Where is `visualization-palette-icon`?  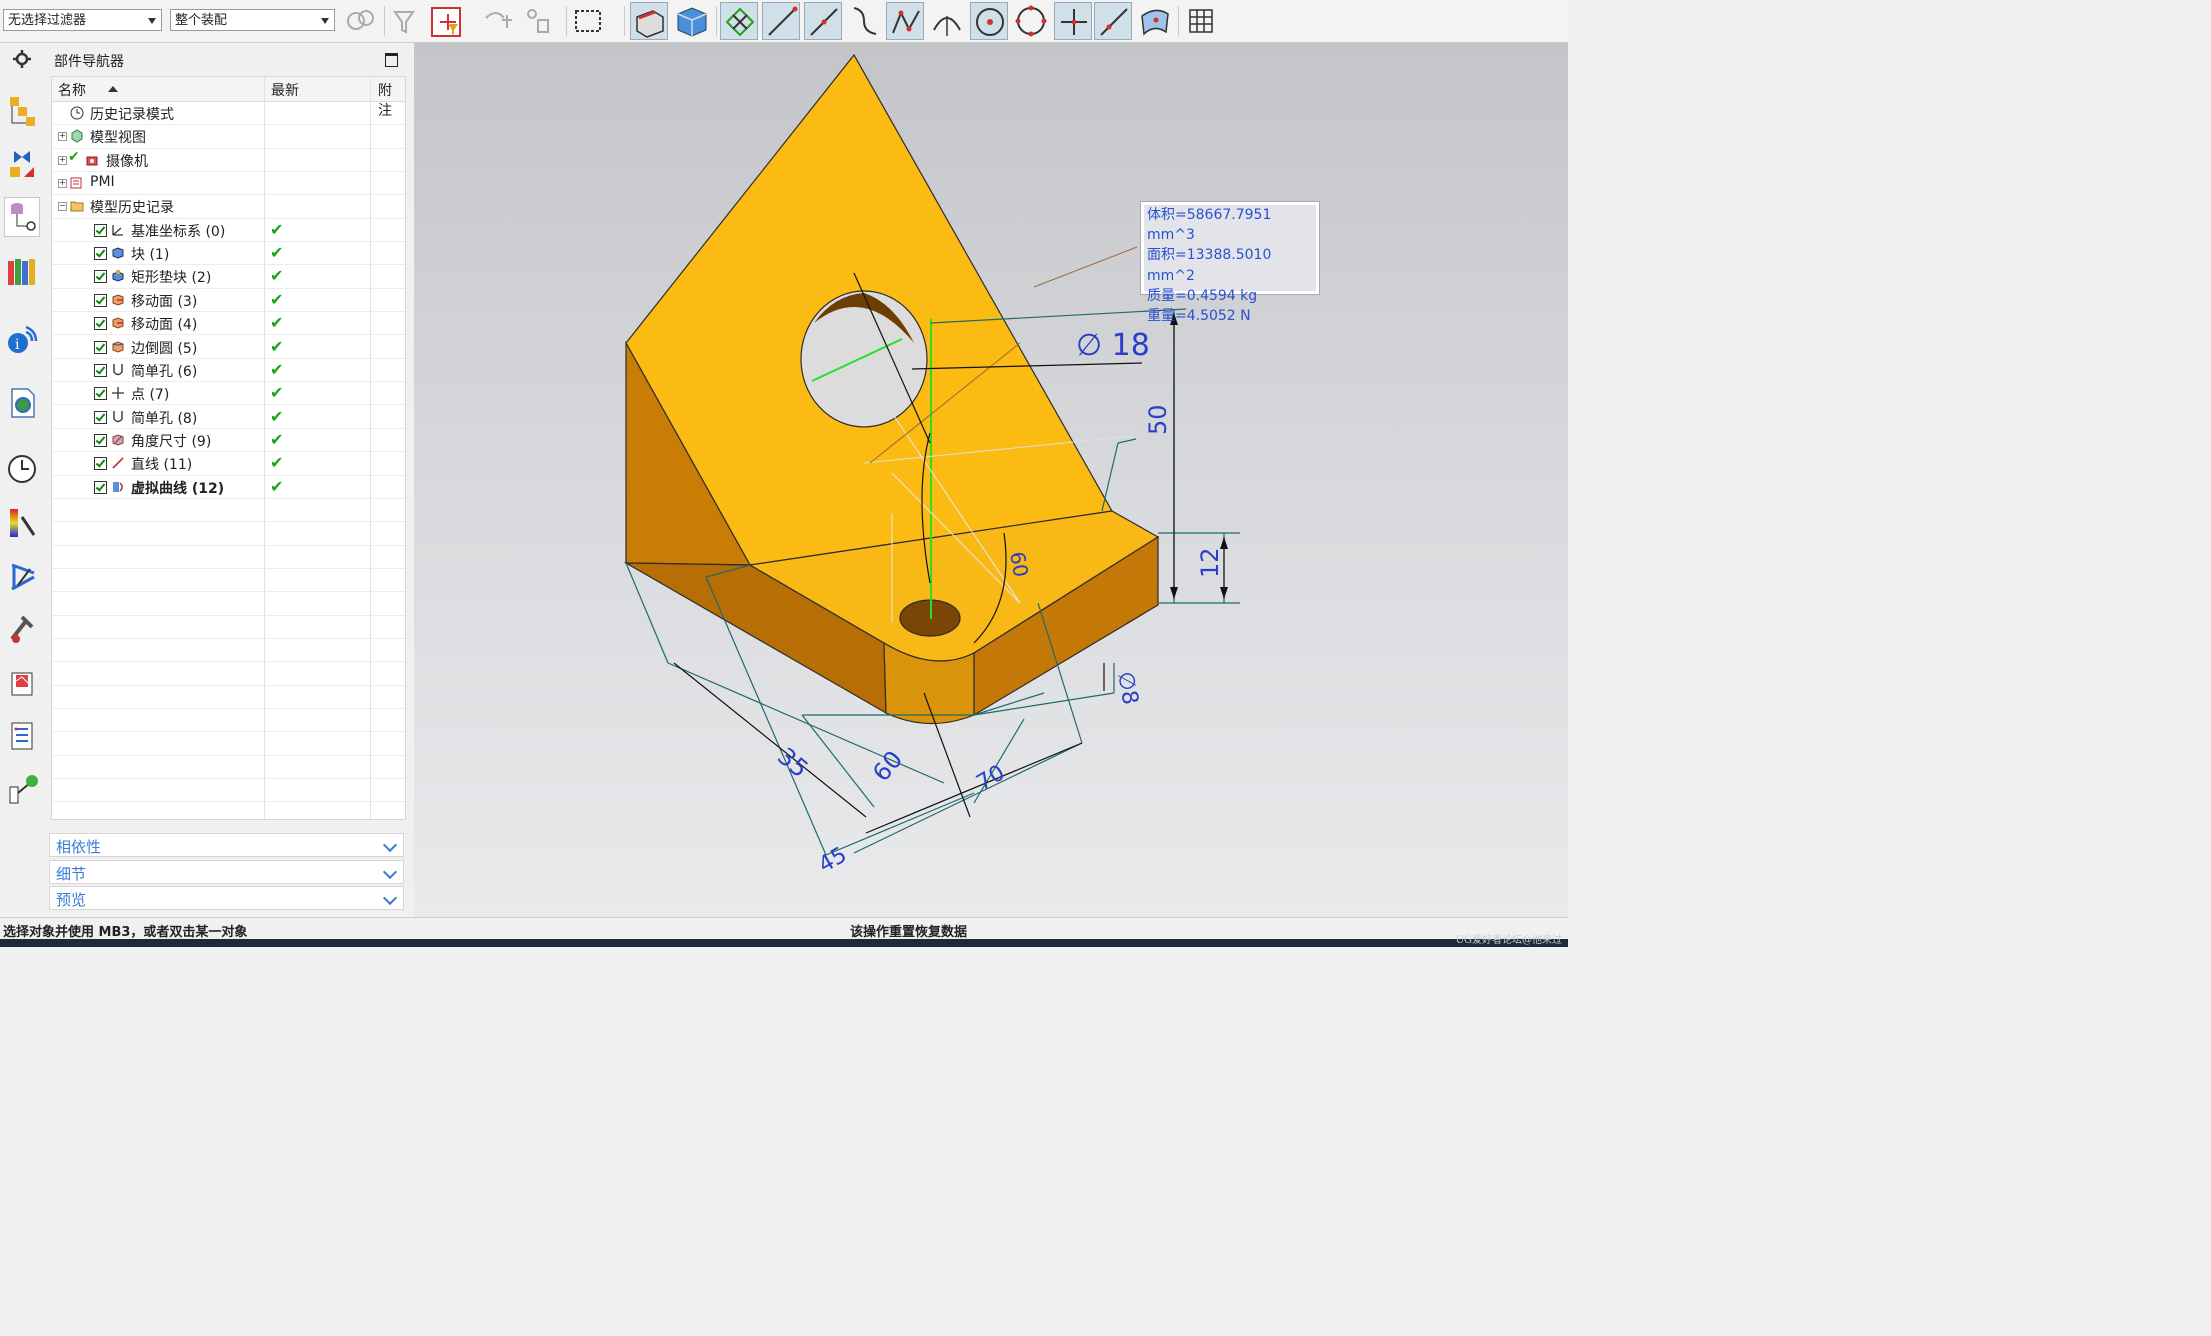 visualization-palette-icon is located at coordinates (22, 525).